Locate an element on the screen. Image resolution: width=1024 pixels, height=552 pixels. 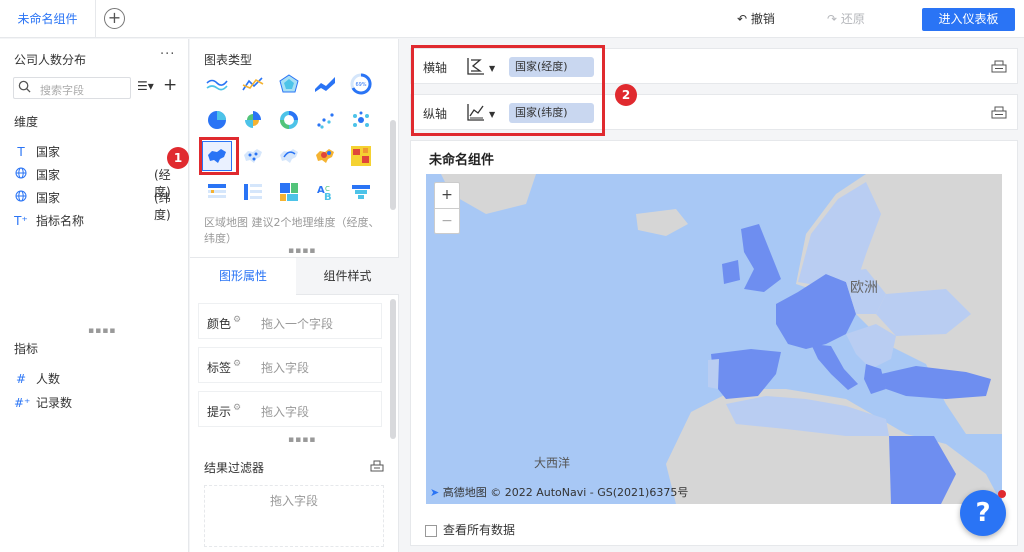
map-zoom-control: + − is located at coordinates (447, 208).